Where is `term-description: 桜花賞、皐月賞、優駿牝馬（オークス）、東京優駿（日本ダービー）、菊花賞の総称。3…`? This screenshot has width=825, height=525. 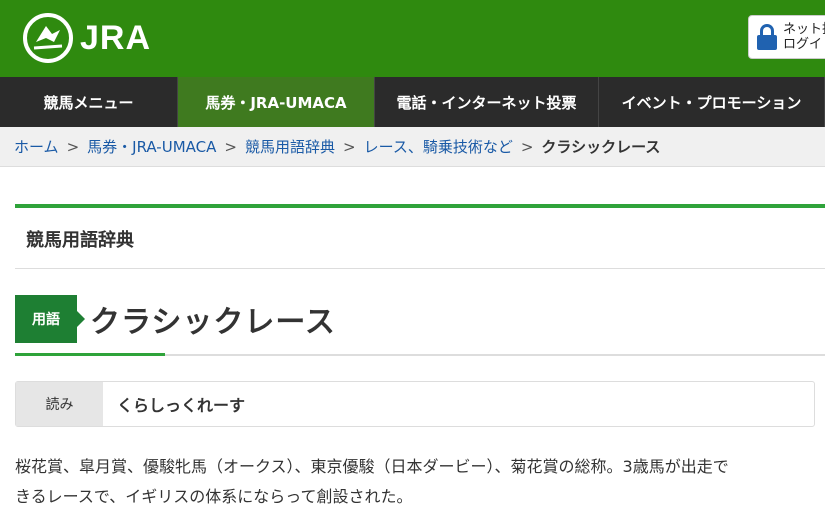 term-description: 桜花賞、皐月賞、優駿牝馬（オークス）、東京優駿（日本ダービー）、菊花賞の総称。3… is located at coordinates (417, 482).